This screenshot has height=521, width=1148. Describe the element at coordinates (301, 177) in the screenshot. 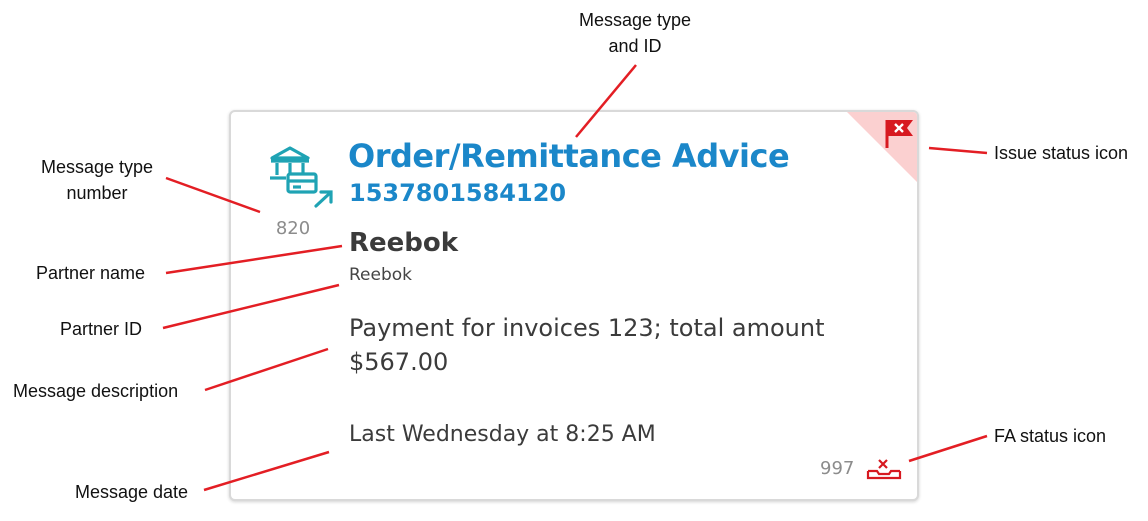

I see `bank-transfer-icon` at that location.